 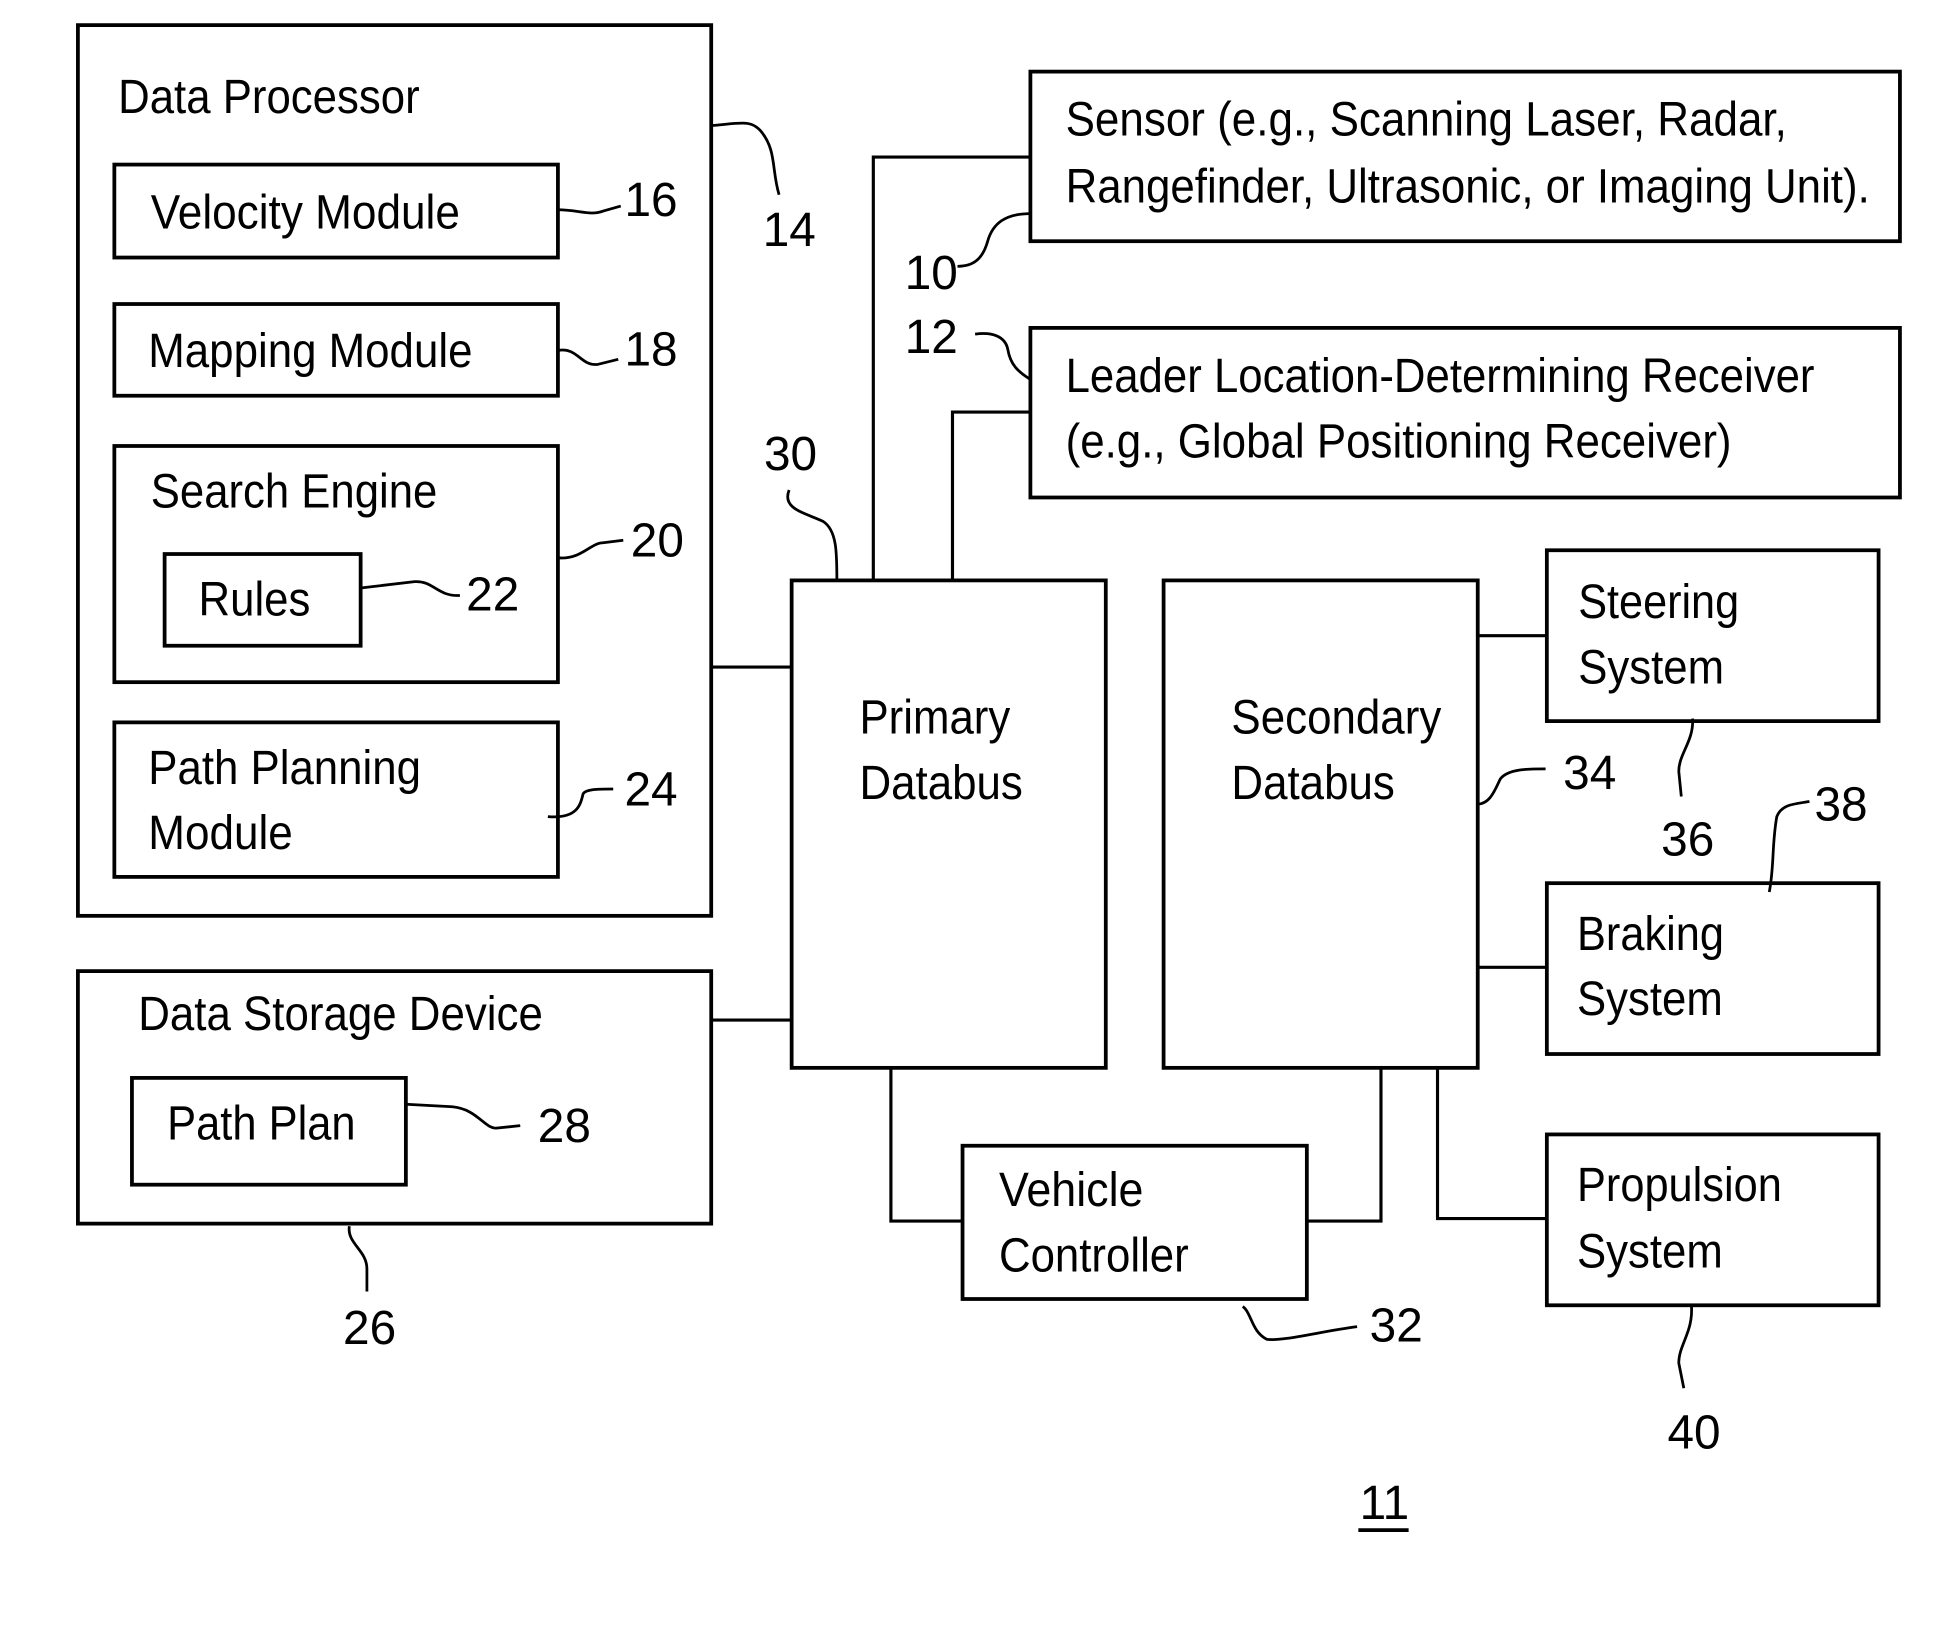 I want to click on data-storage-device-title: Data Storage Device, so click(x=340, y=1014).